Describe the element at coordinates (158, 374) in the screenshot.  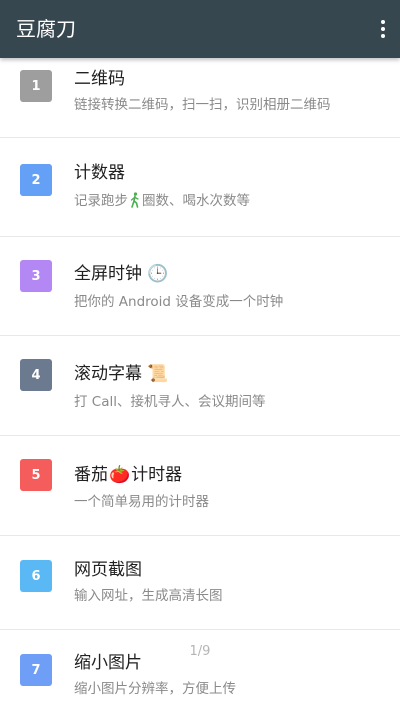
I see `scroll-icon: 📜` at that location.